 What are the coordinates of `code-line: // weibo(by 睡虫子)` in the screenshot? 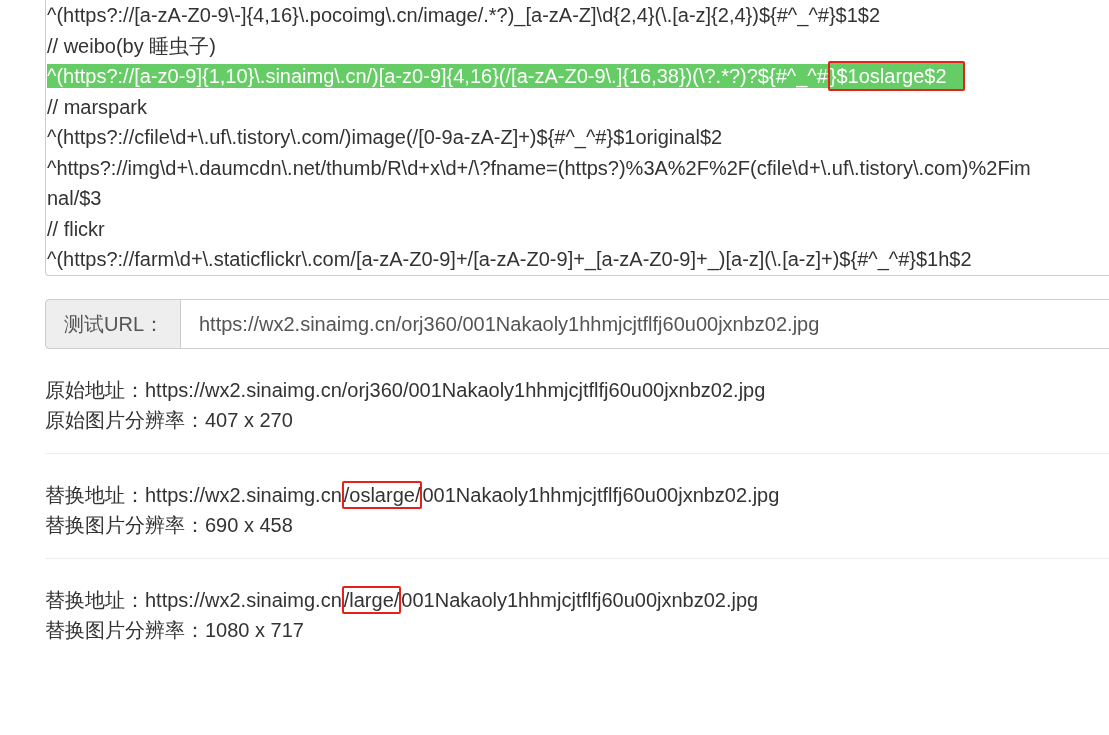 It's located at (131, 45).